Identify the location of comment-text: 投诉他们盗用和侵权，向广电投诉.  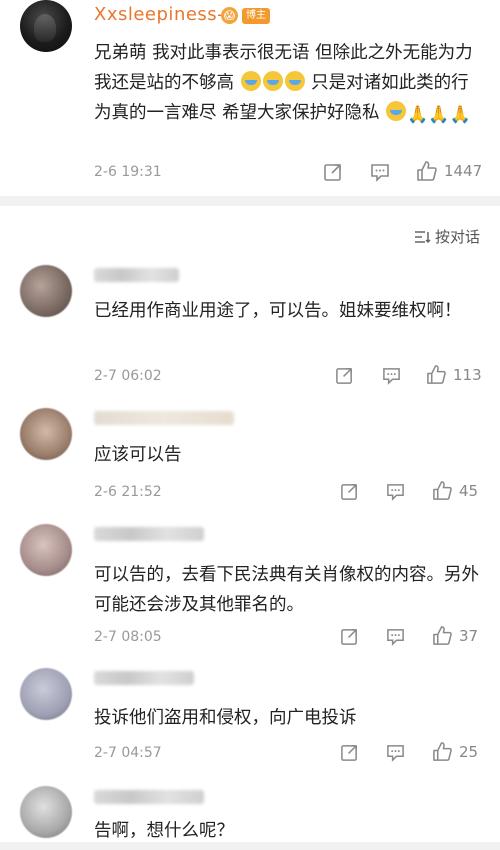
(225, 718).